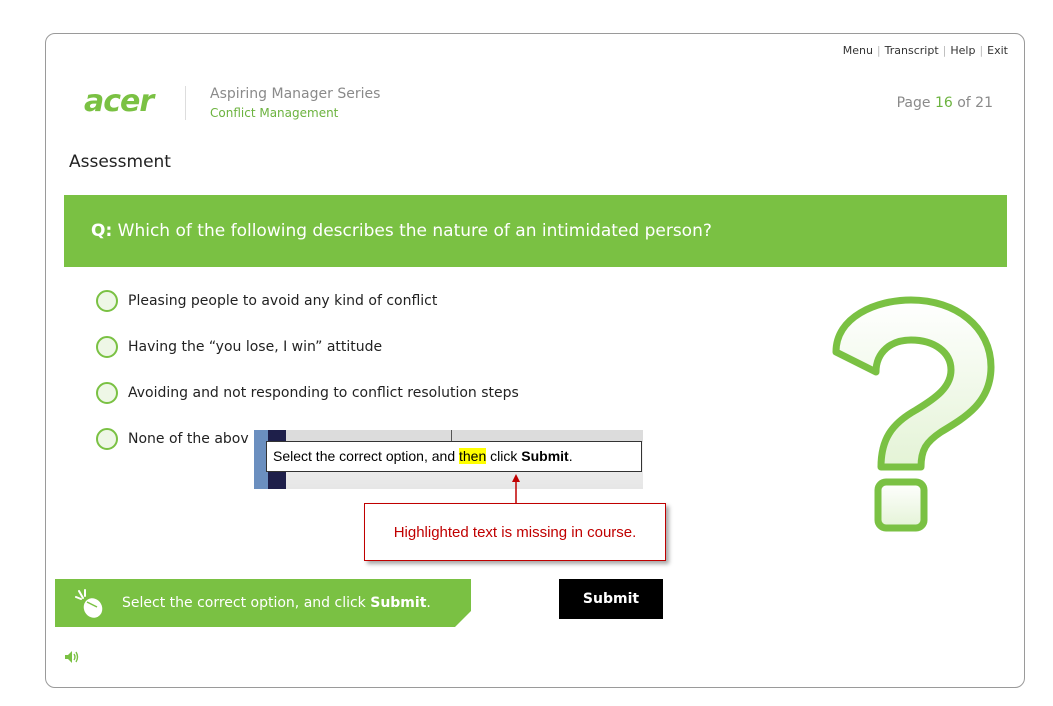 The image size is (1053, 706). What do you see at coordinates (398, 603) in the screenshot?
I see `instruction-bold: Submit` at bounding box center [398, 603].